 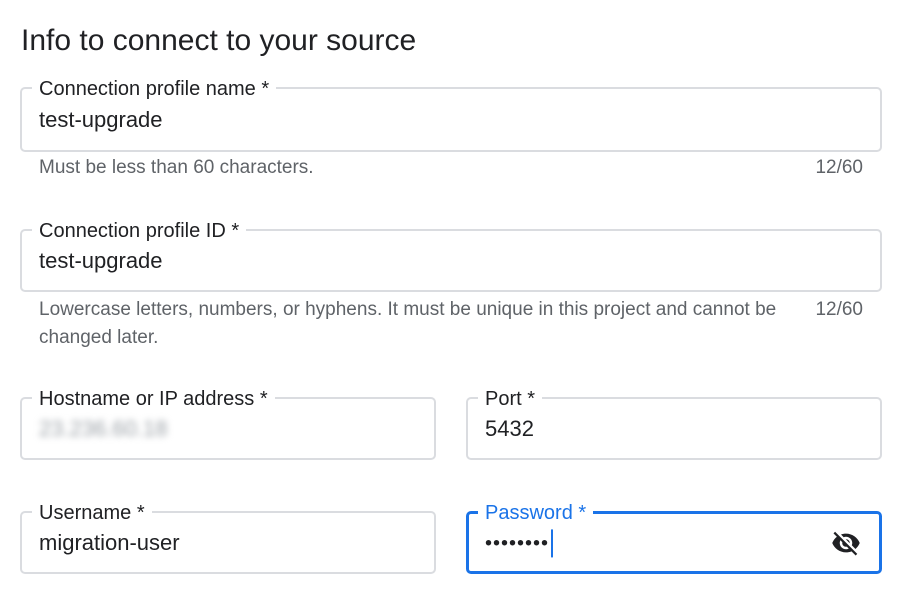 I want to click on profile-name-field: Connection profile name * test-upgrade, so click(x=451, y=114).